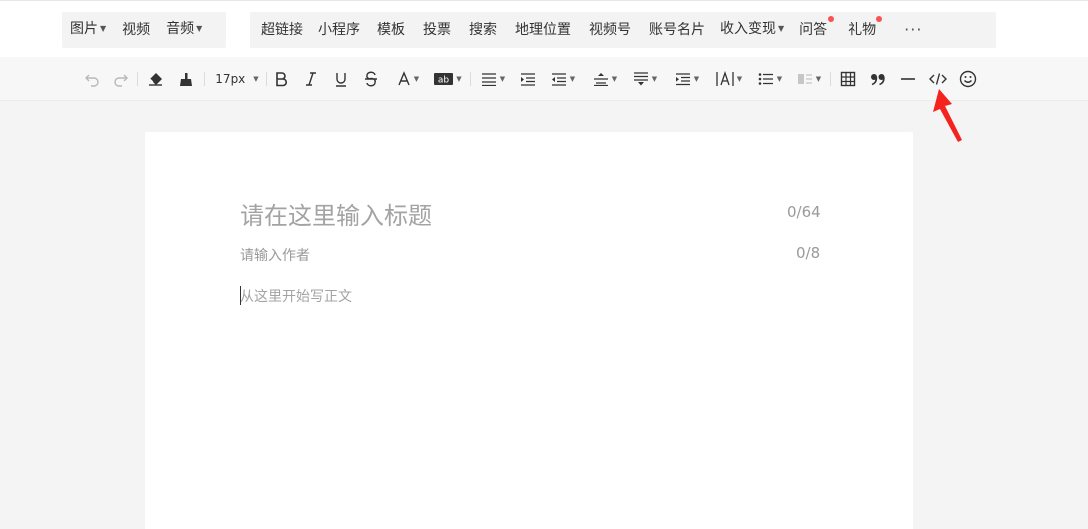 This screenshot has width=1088, height=529. I want to click on indent-icon, so click(528, 79).